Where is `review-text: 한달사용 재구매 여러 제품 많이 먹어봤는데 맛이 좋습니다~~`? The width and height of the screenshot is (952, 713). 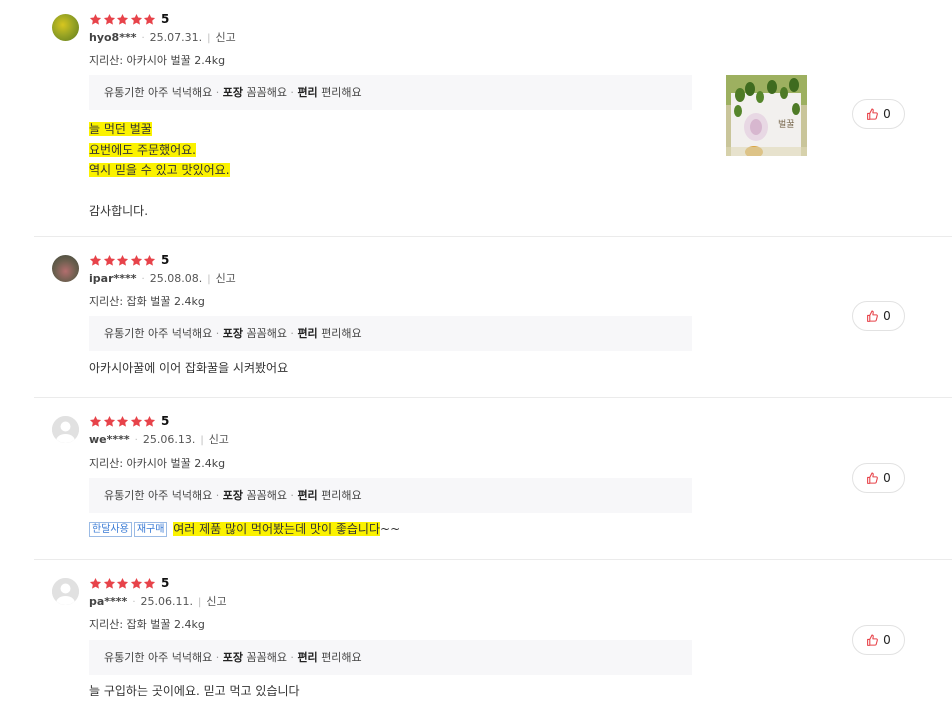
review-text: 한달사용 재구매 여러 제품 많이 먹어봤는데 맛이 좋습니다~~ is located at coordinates (244, 529).